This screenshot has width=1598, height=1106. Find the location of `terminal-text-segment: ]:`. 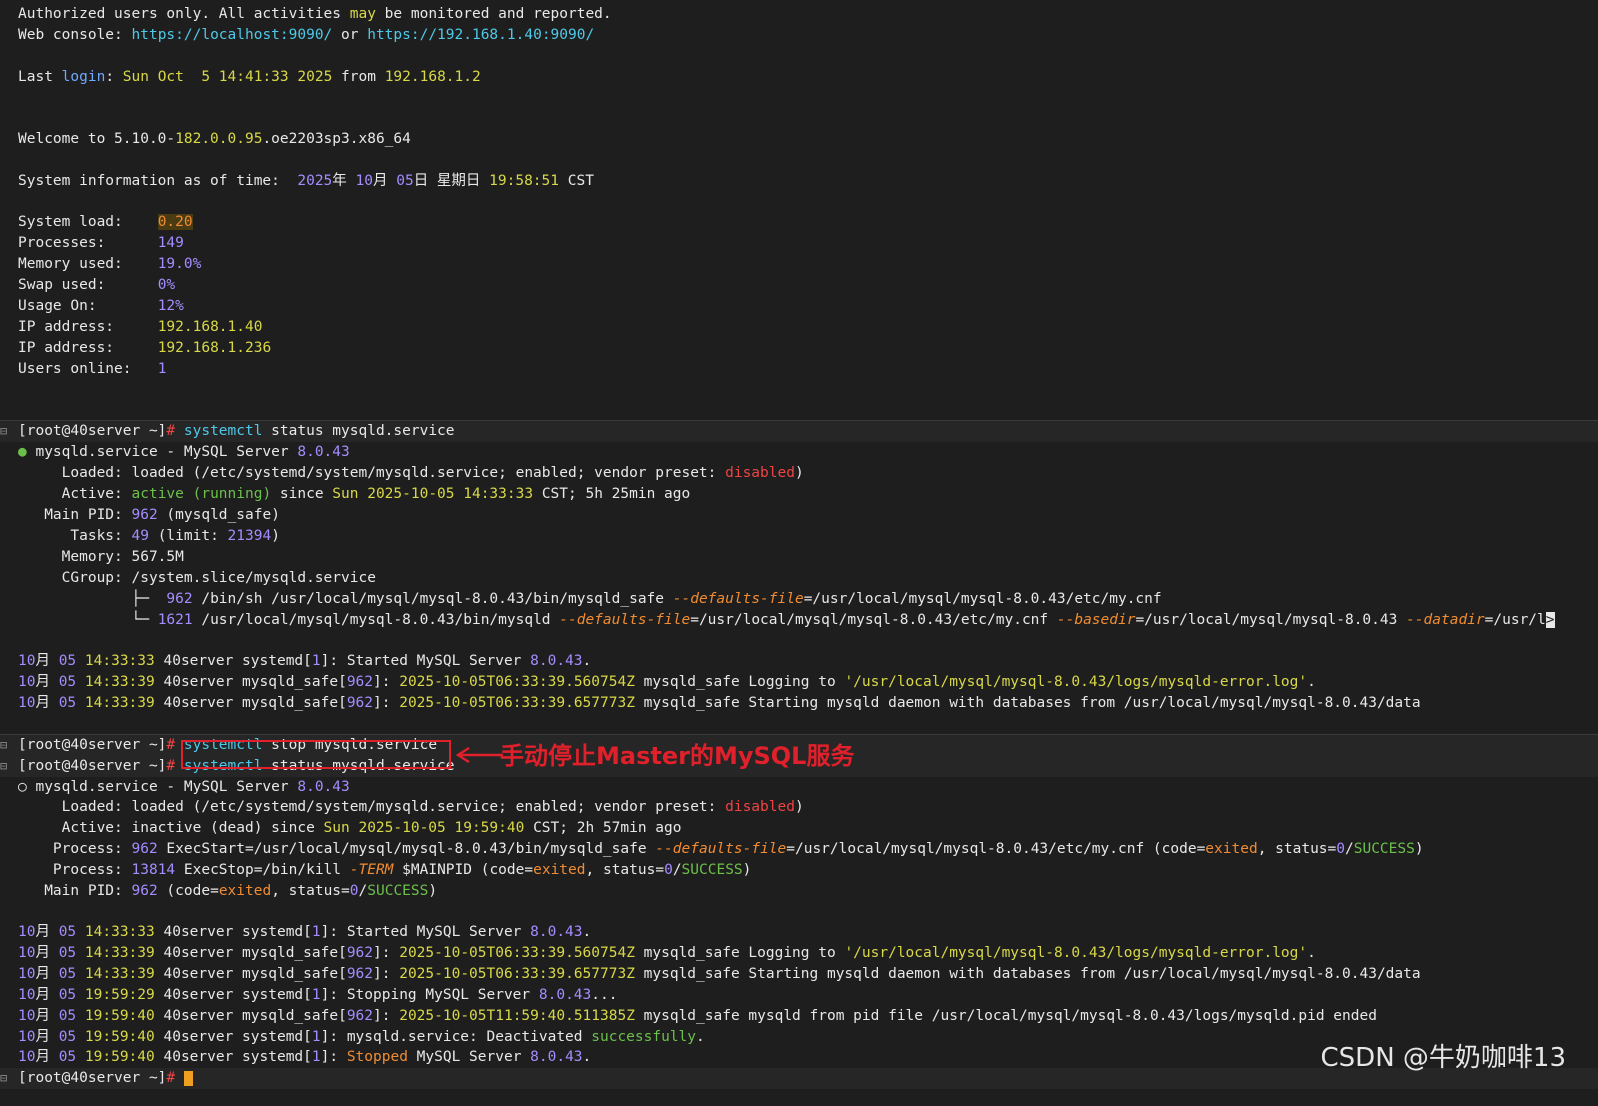

terminal-text-segment: ]: is located at coordinates (386, 1016).